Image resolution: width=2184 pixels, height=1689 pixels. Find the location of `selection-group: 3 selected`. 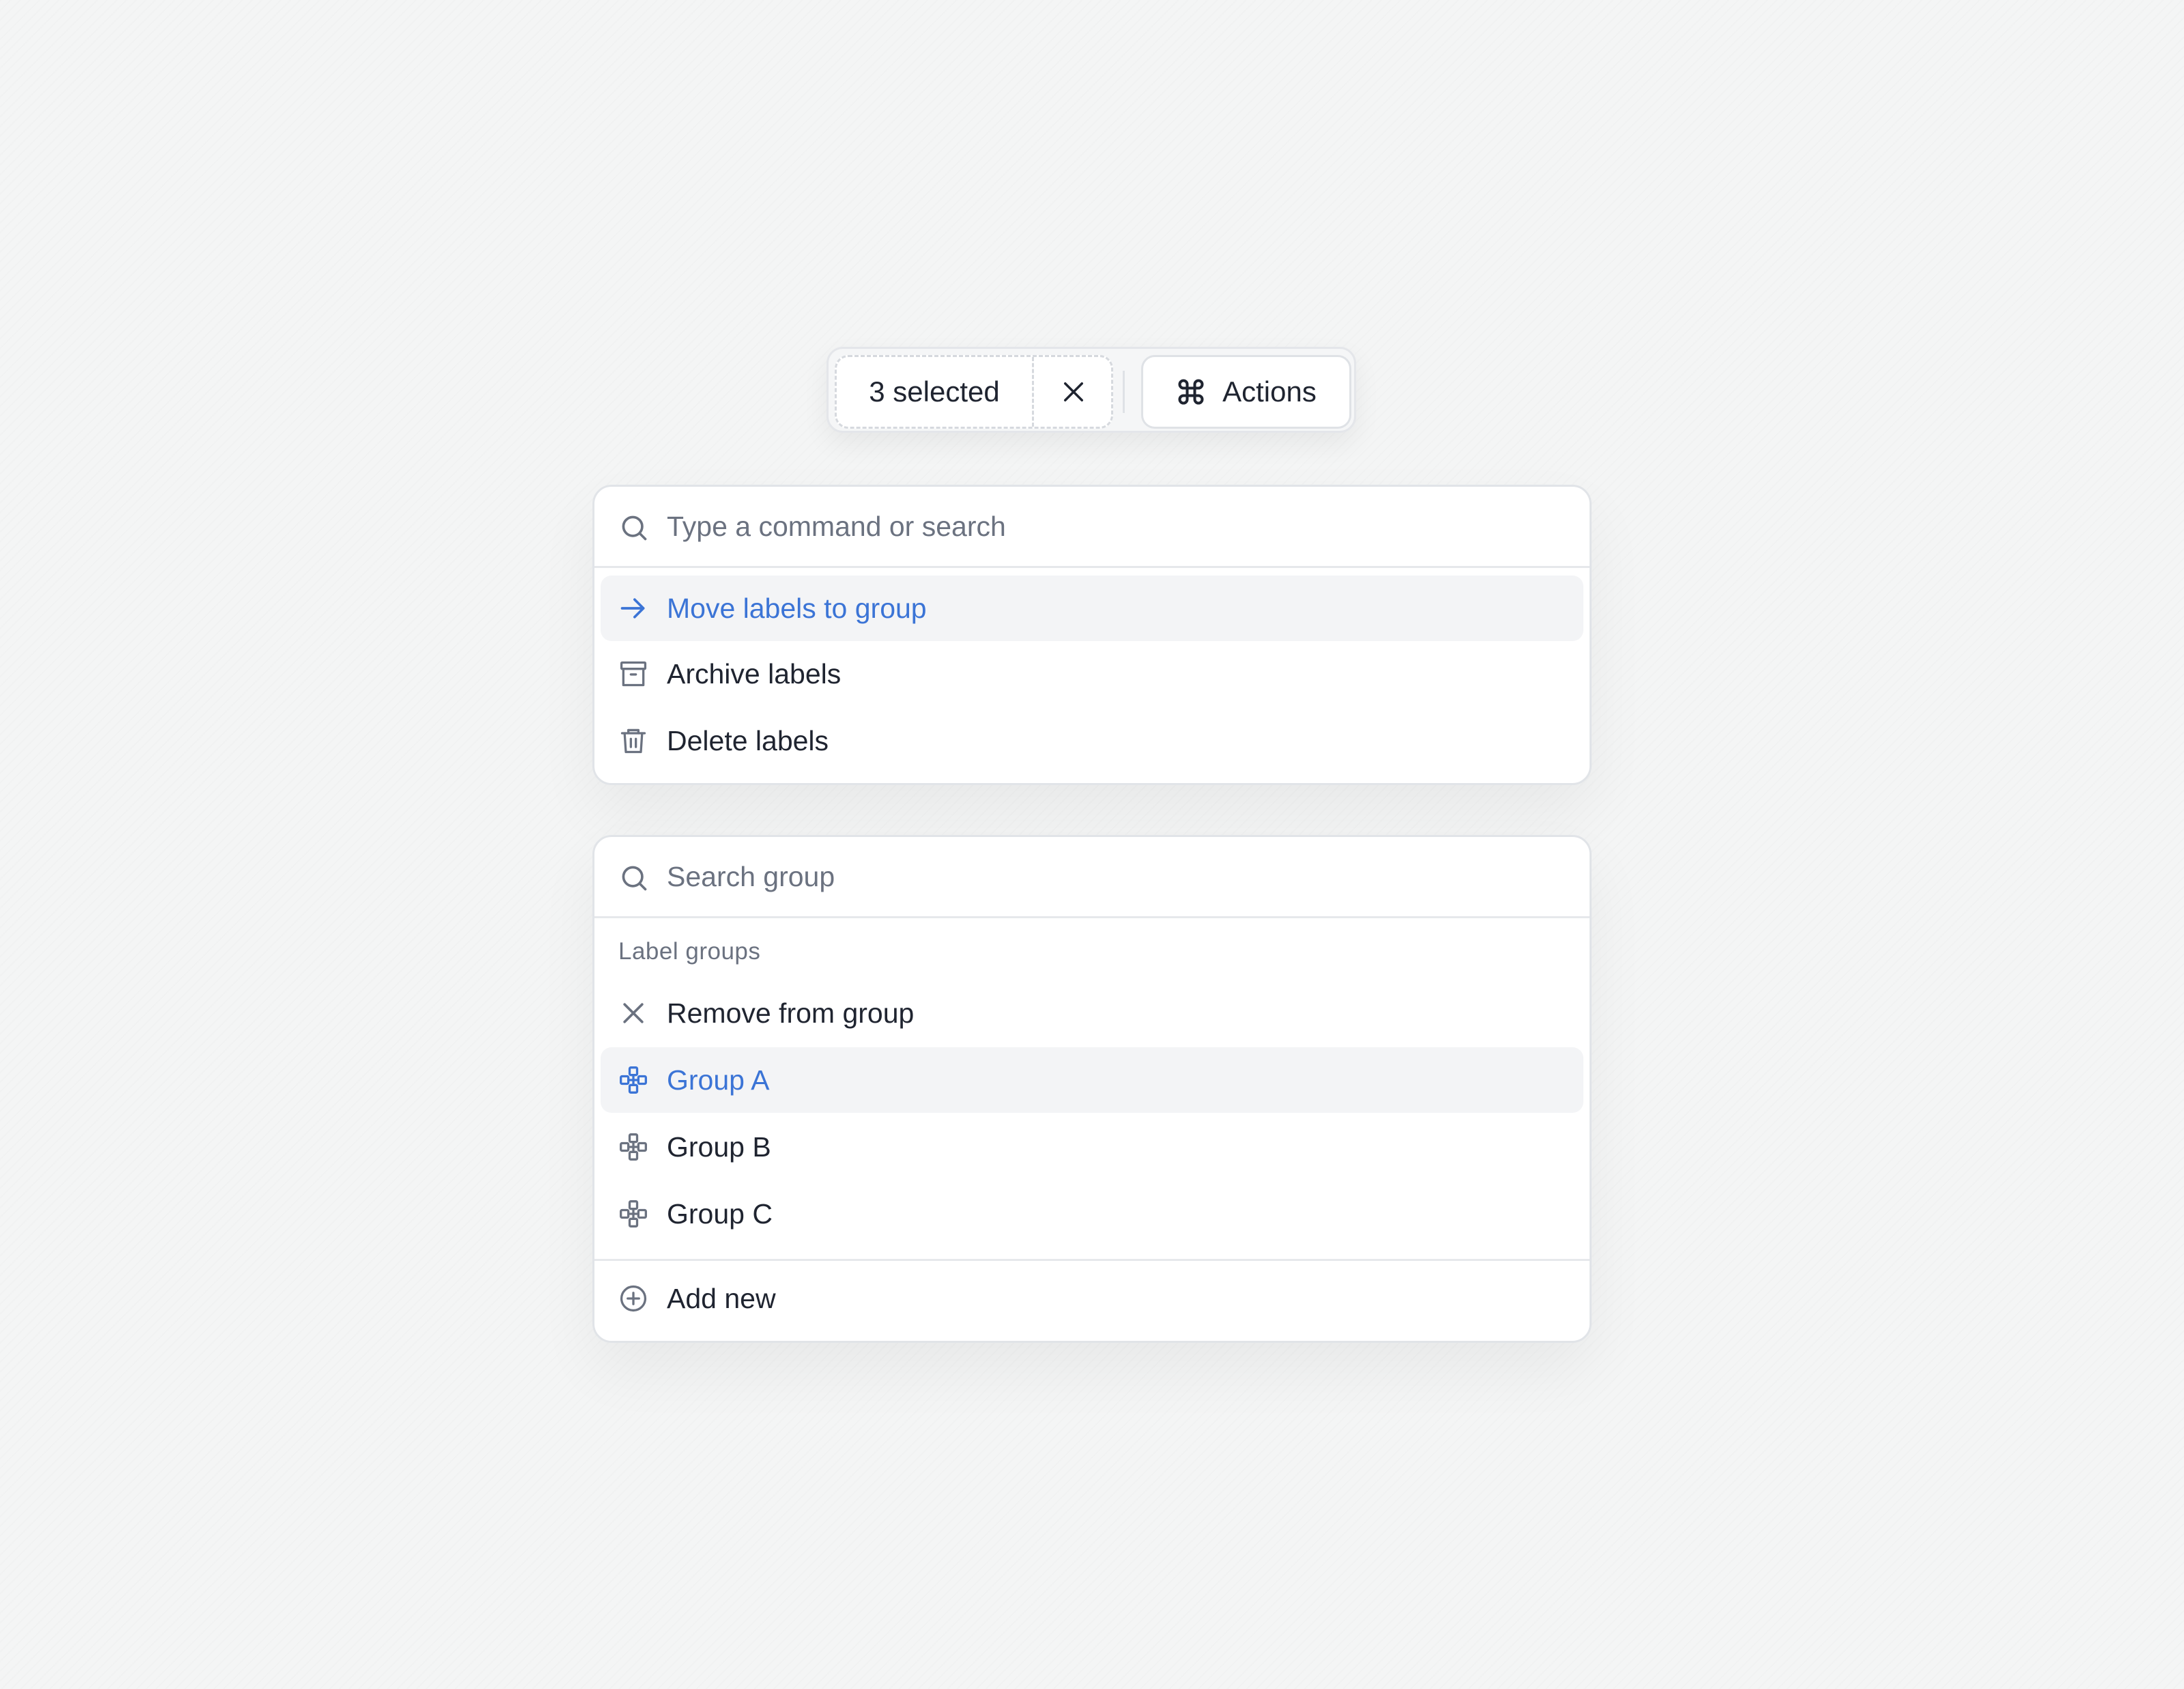

selection-group: 3 selected is located at coordinates (974, 392).